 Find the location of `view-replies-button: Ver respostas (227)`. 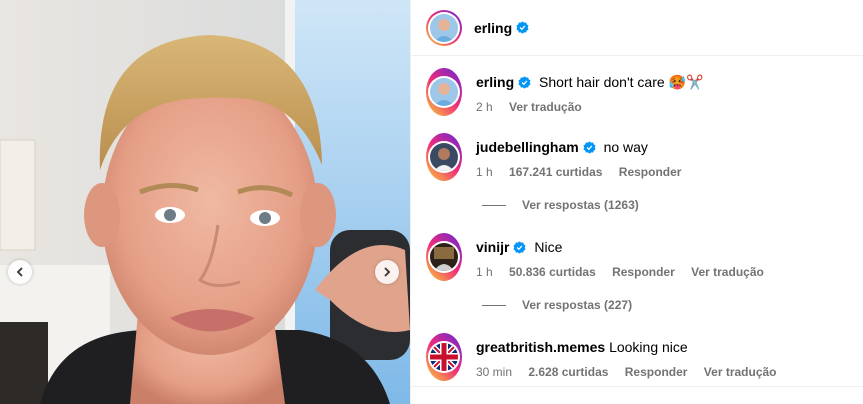

view-replies-button: Ver respostas (227) is located at coordinates (557, 305).